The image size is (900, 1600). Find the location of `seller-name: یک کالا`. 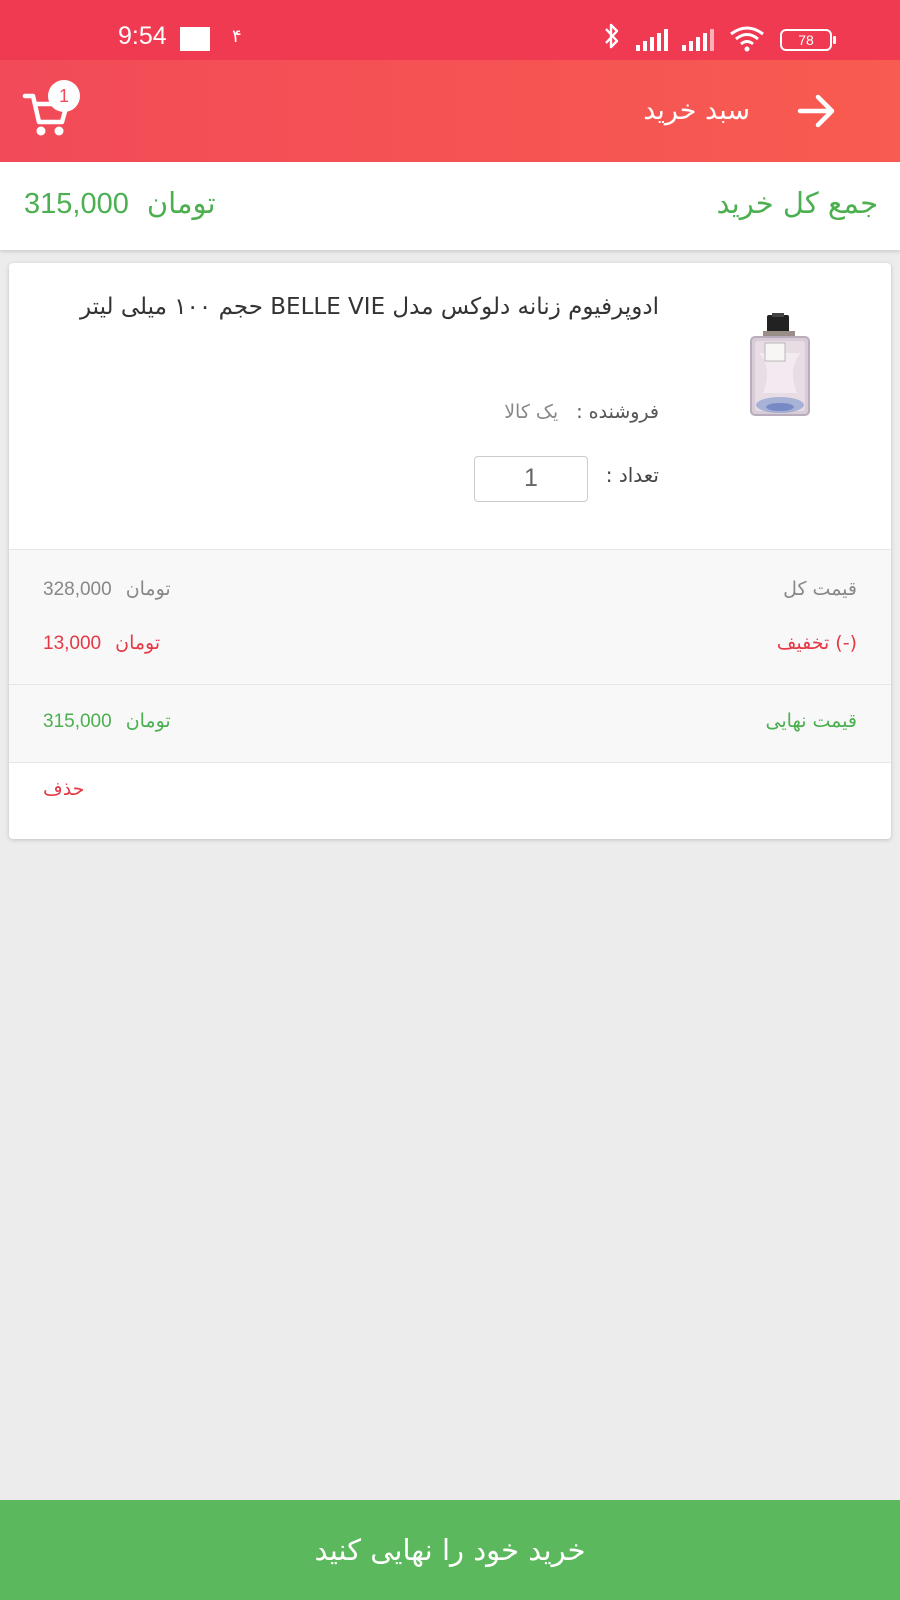

seller-name: یک کالا is located at coordinates (531, 412).